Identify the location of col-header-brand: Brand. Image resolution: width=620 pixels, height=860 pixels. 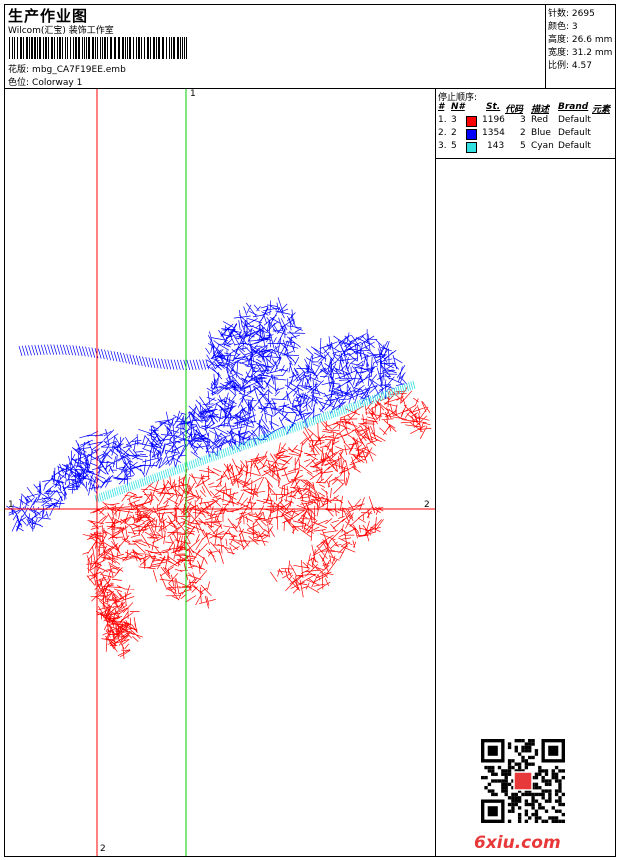
(573, 107).